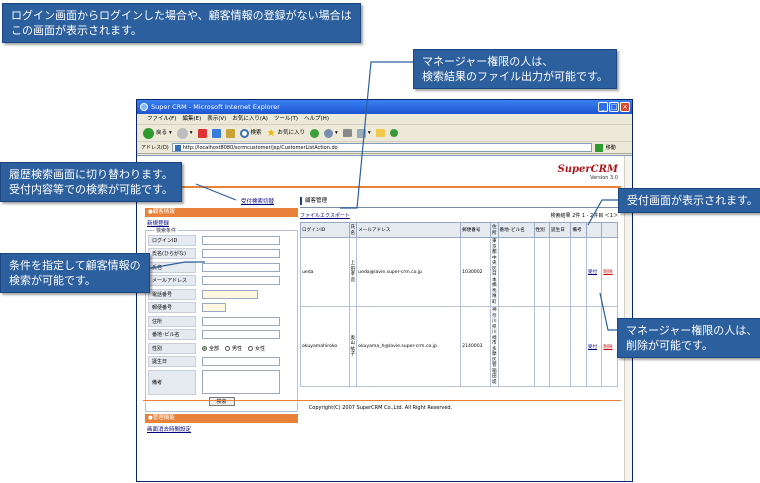 The image size is (760, 483). What do you see at coordinates (325, 216) in the screenshot?
I see `file-export-link: ファイルエクスポート` at bounding box center [325, 216].